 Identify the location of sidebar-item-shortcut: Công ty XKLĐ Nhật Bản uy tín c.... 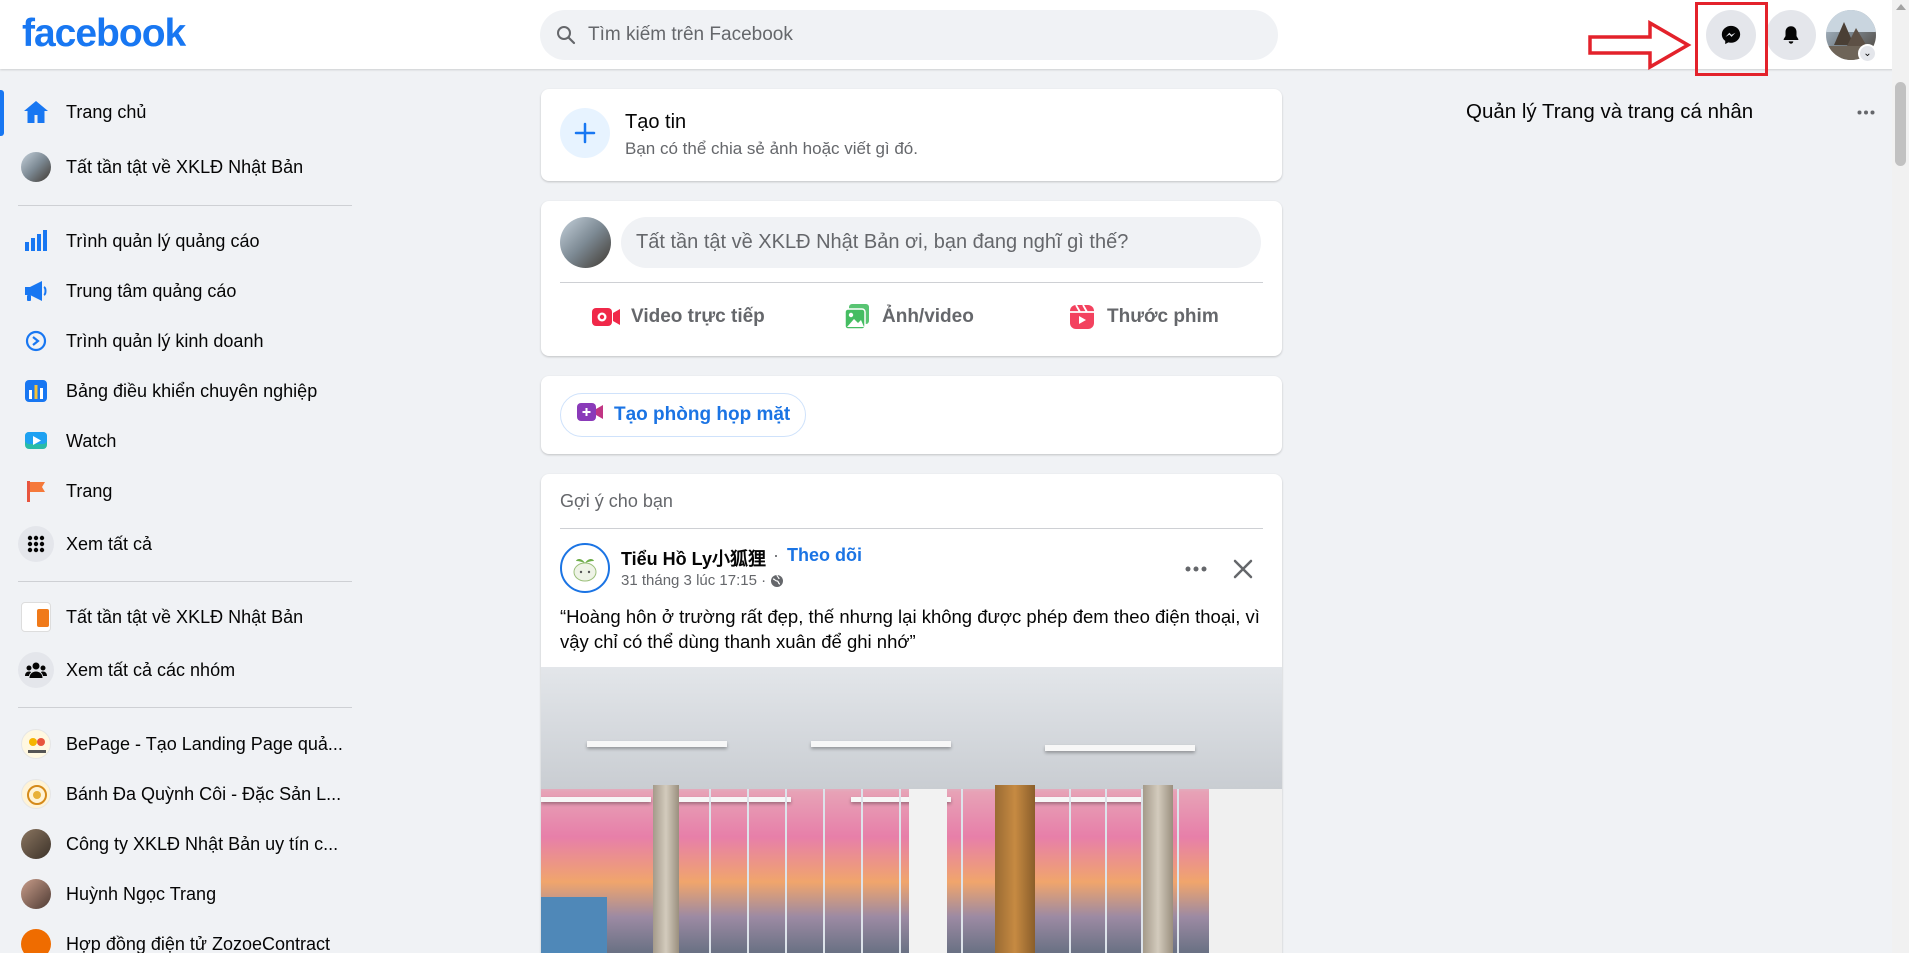
(180, 844).